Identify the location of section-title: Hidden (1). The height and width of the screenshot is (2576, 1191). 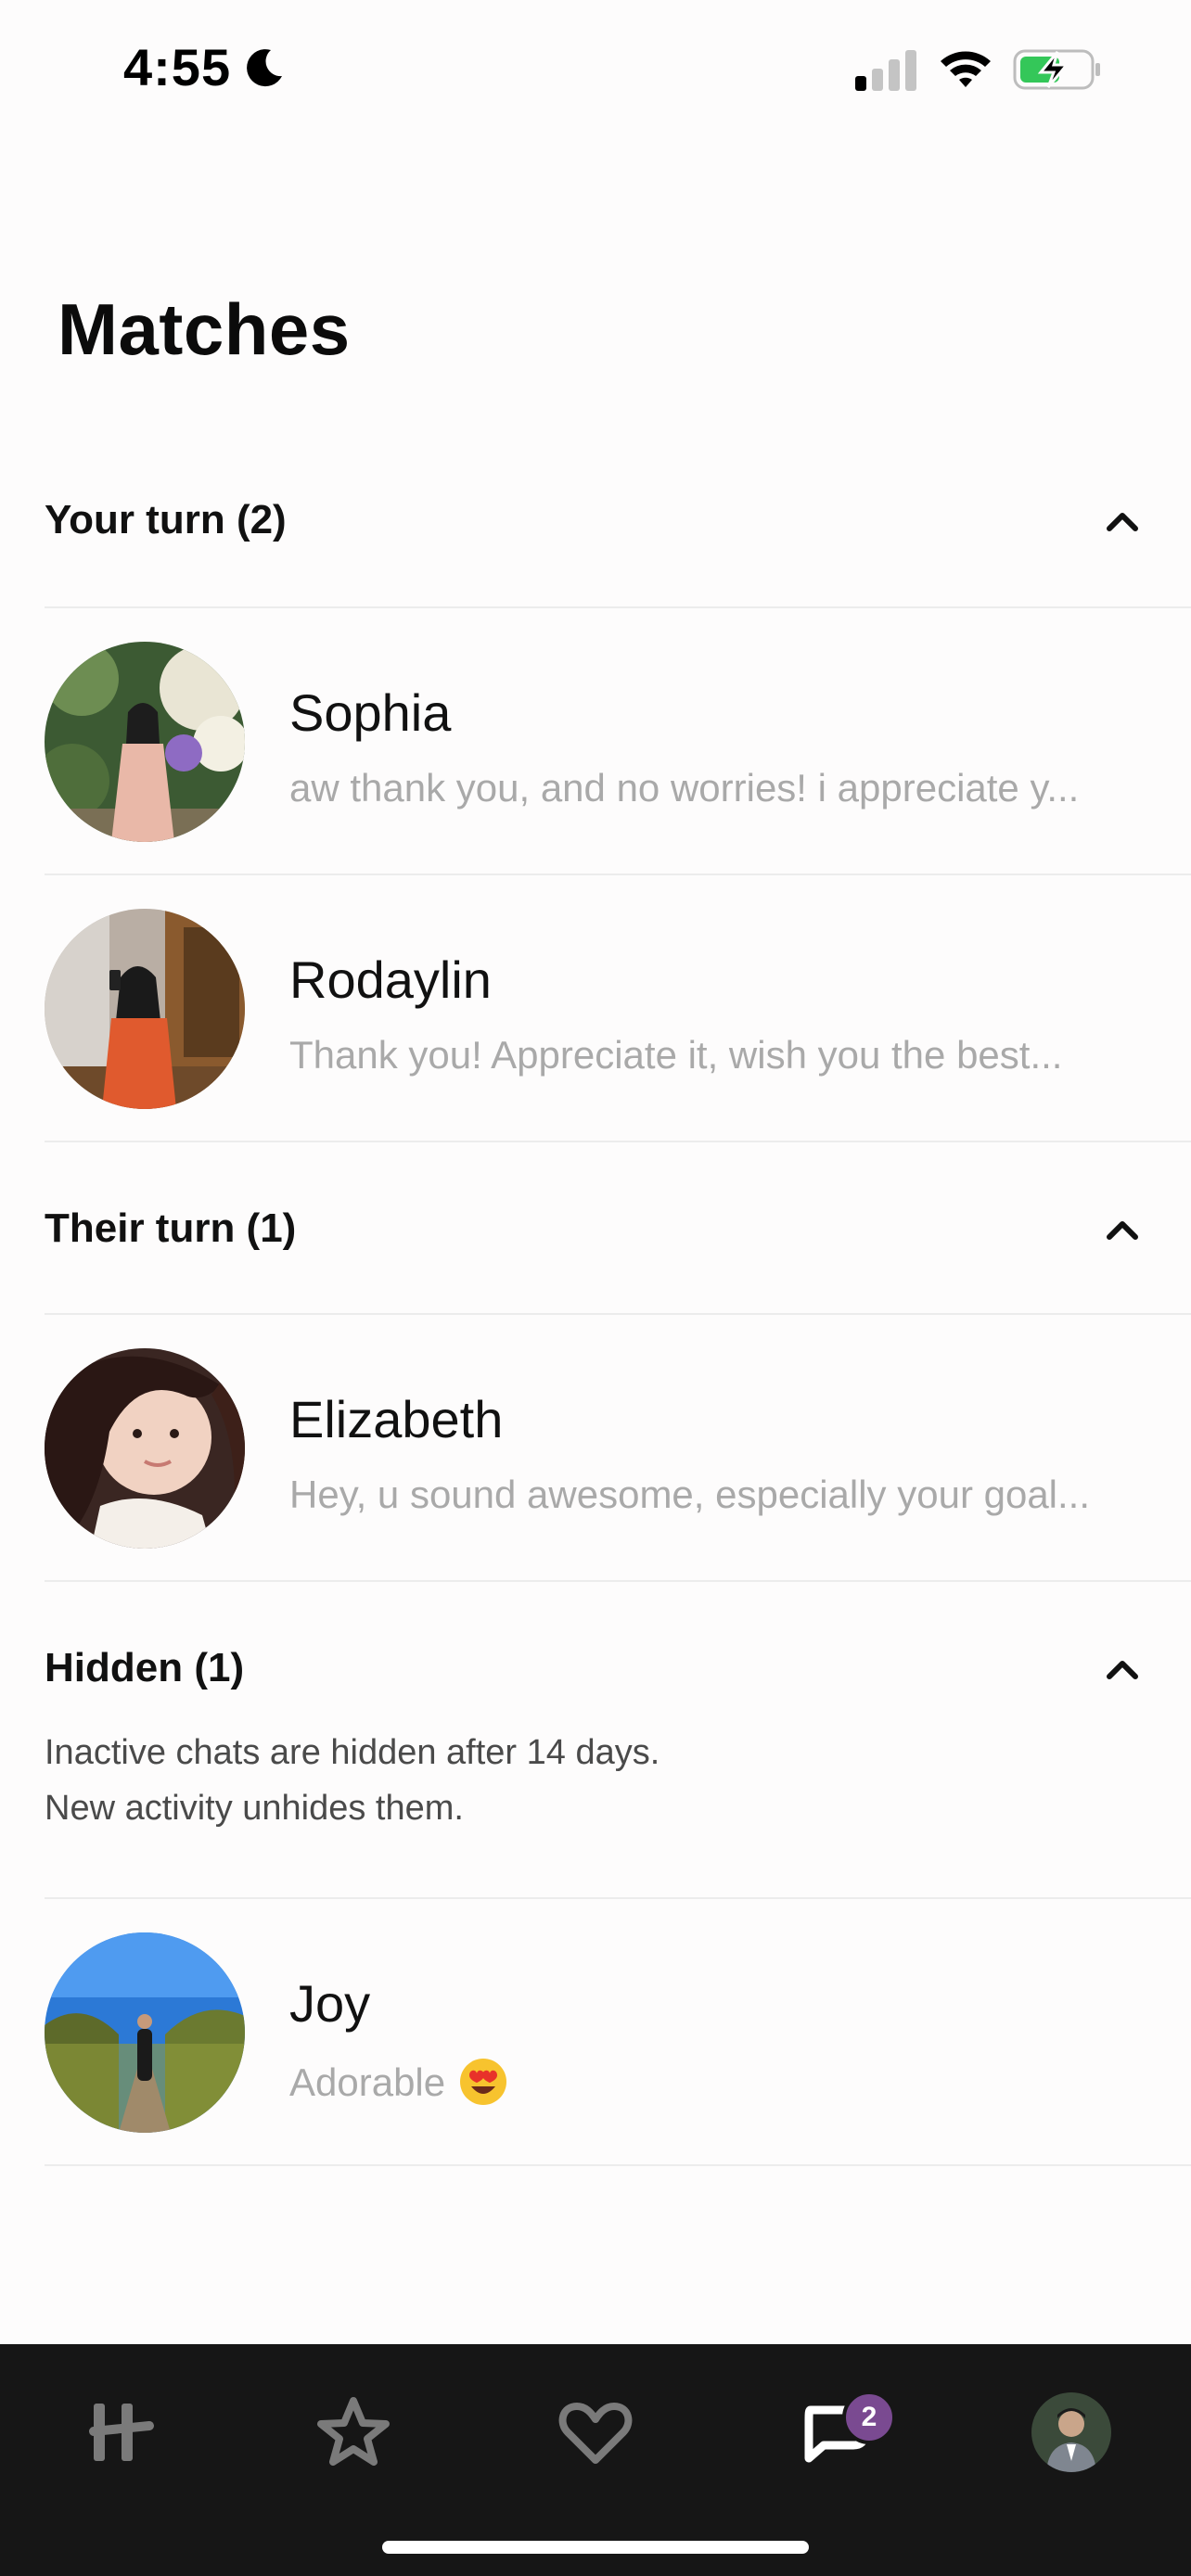
(145, 1667).